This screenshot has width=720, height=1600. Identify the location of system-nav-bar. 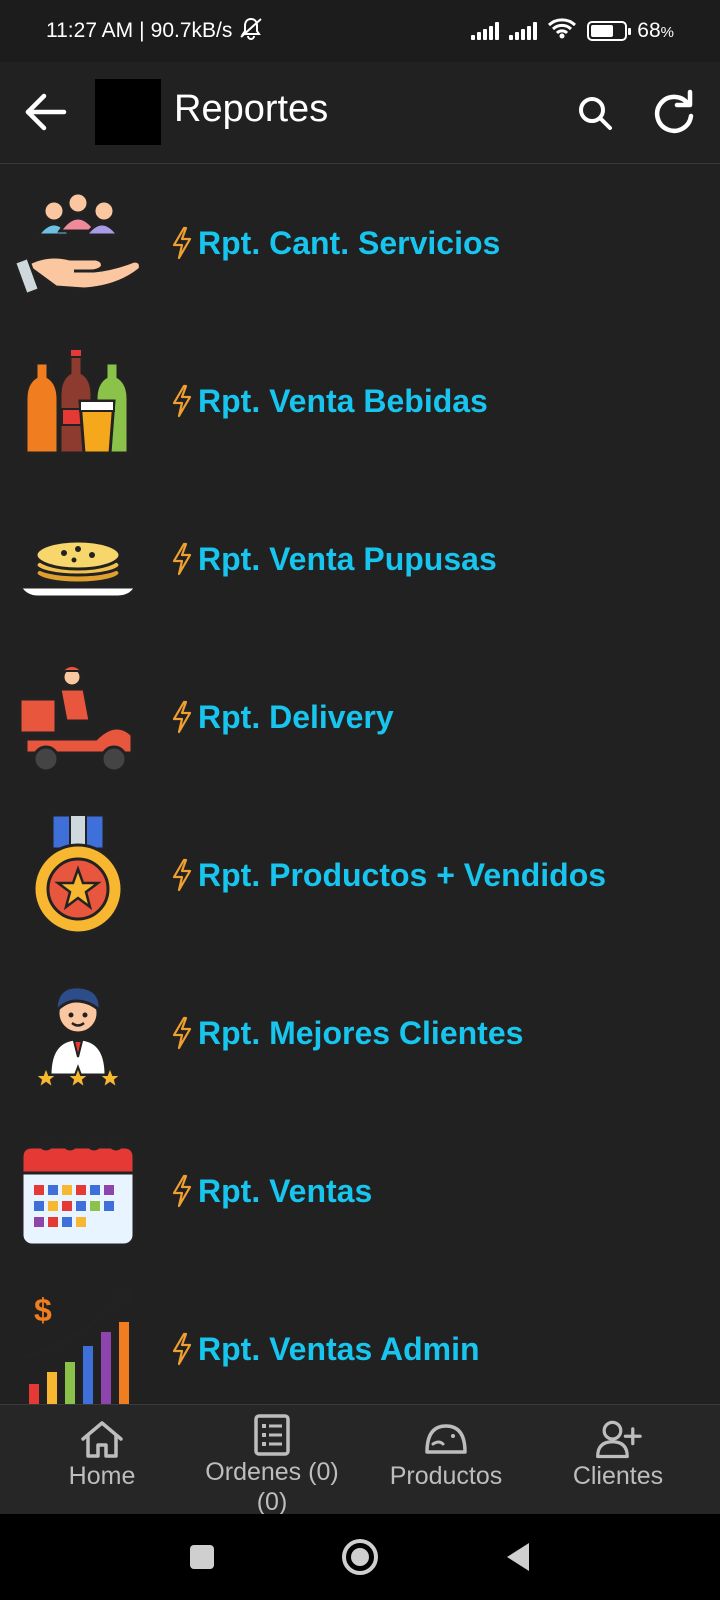
(360, 1557).